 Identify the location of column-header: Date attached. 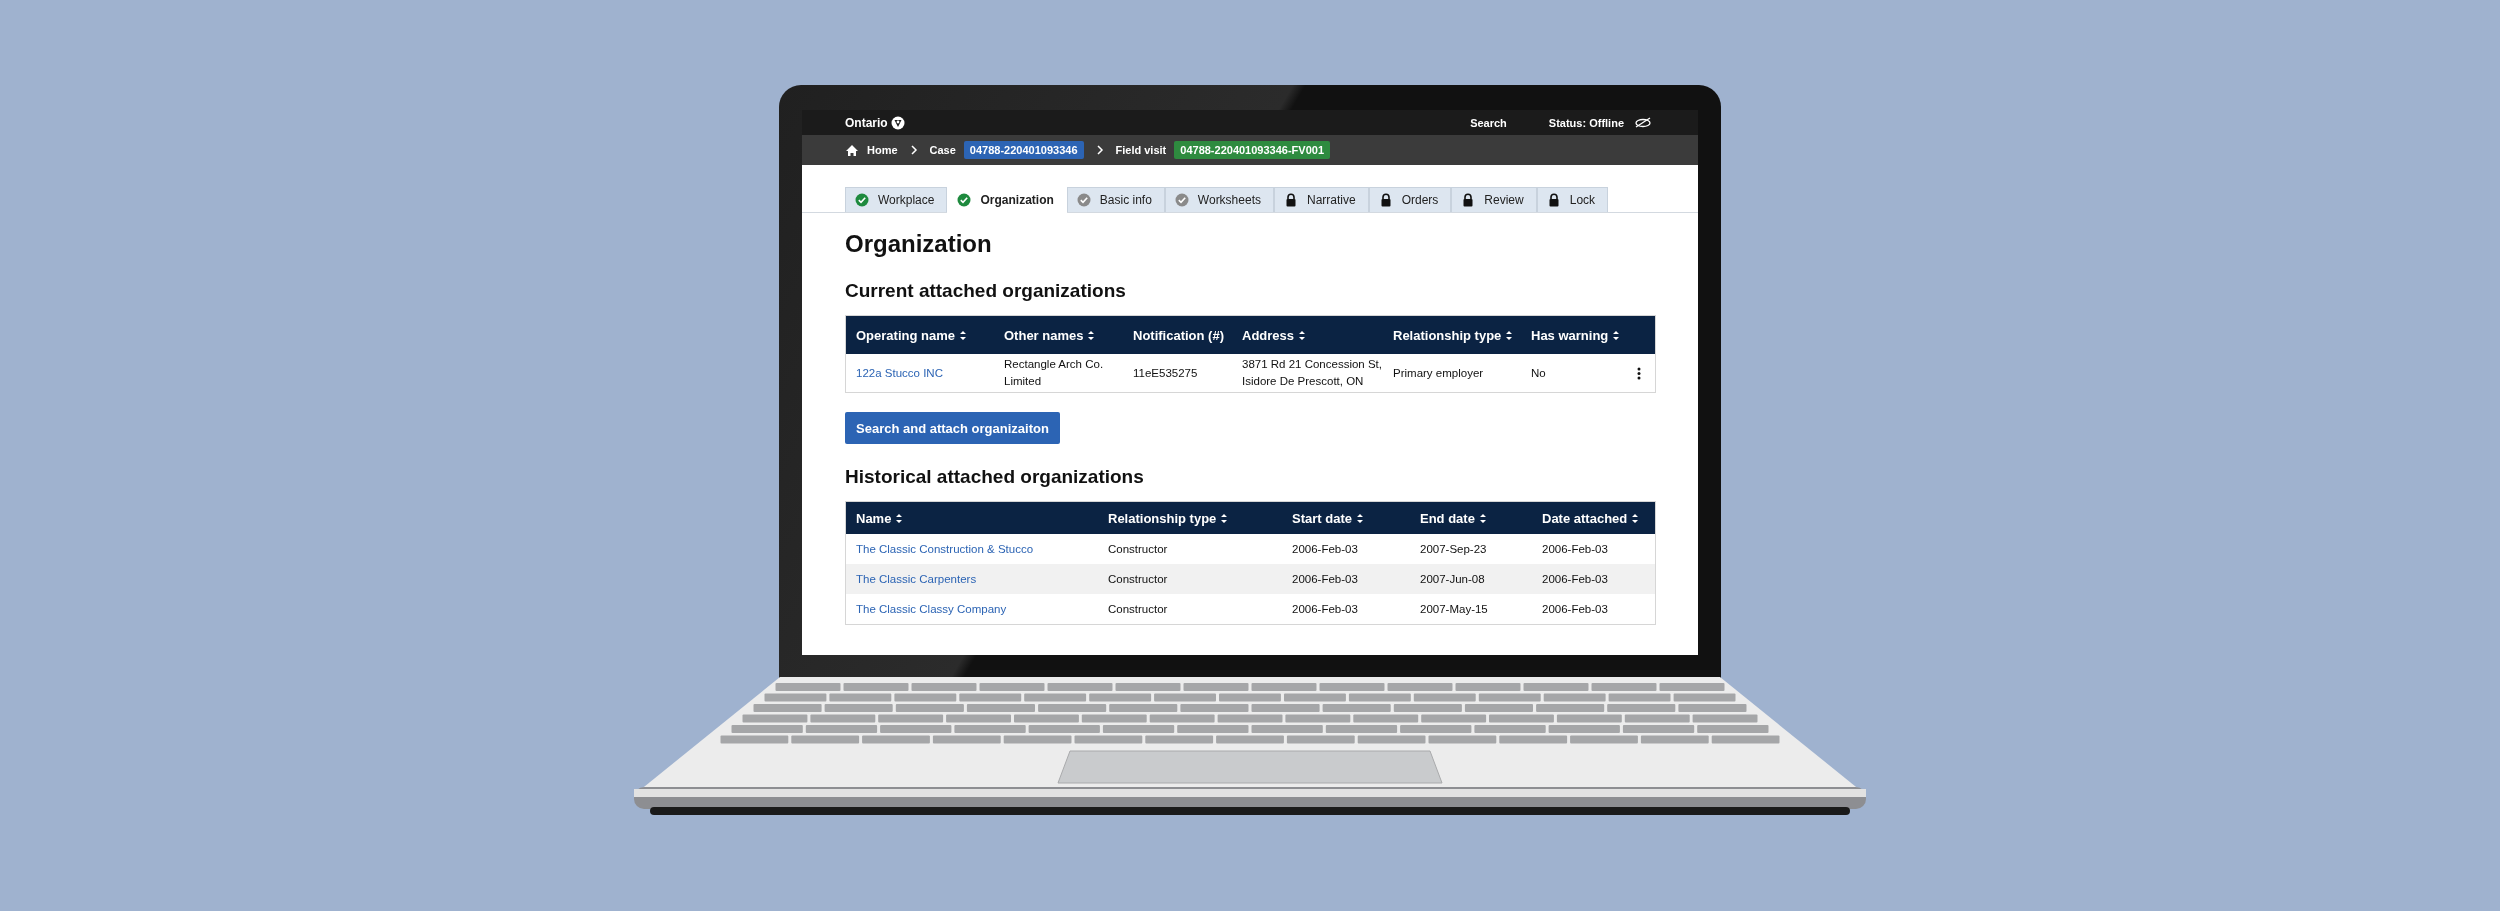
(1585, 518).